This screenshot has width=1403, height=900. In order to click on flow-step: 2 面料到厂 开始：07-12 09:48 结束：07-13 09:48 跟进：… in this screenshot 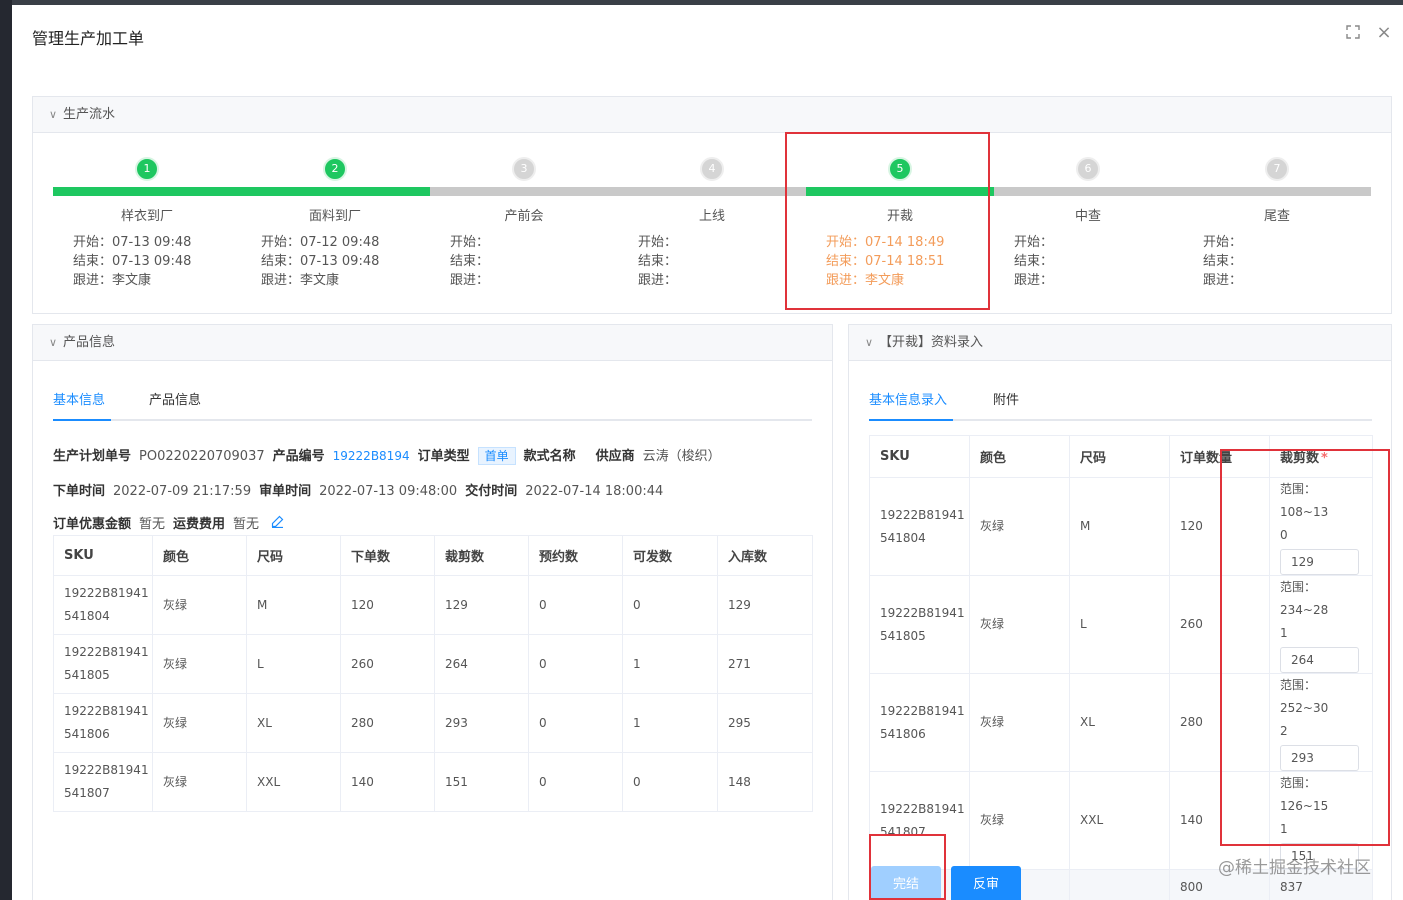, I will do `click(335, 223)`.